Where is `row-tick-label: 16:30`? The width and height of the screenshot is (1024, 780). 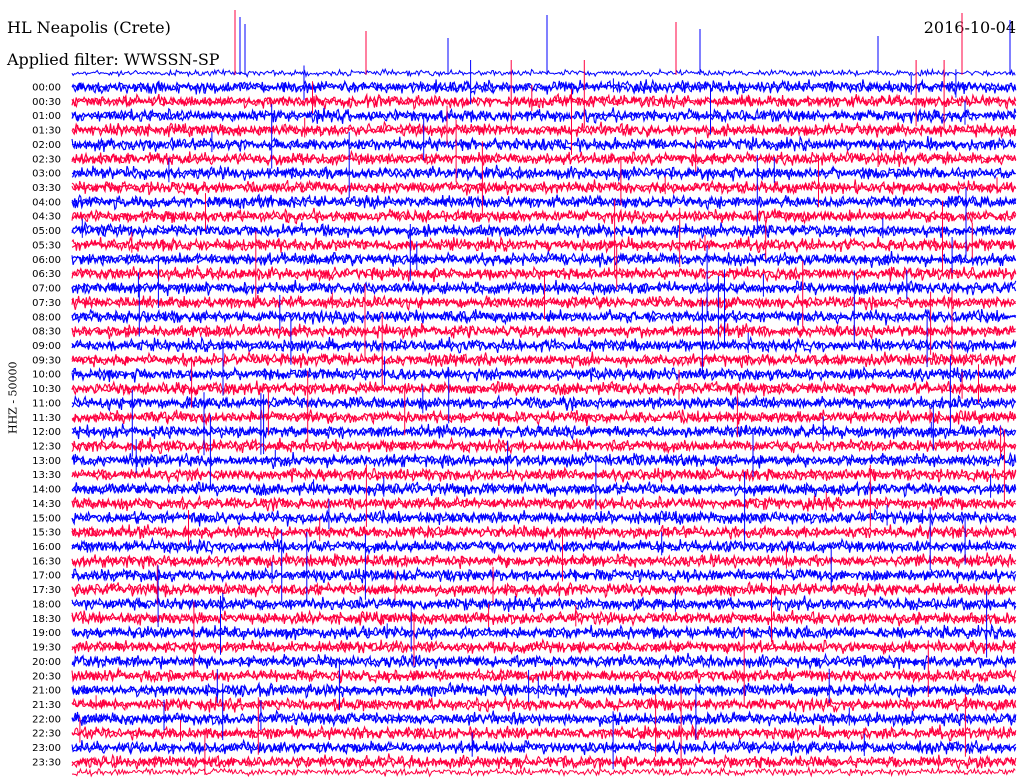 row-tick-label: 16:30 is located at coordinates (46, 561).